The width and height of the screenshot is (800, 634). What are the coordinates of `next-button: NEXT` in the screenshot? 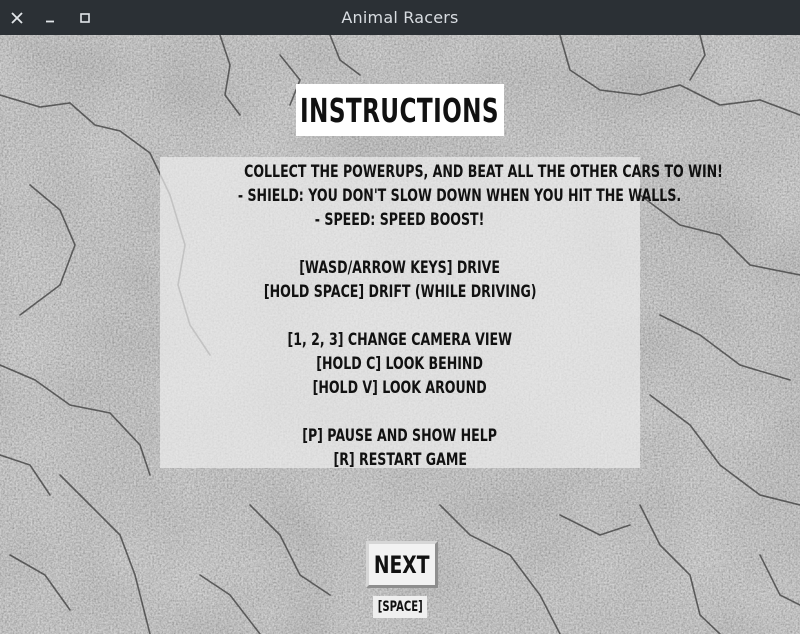 It's located at (402, 564).